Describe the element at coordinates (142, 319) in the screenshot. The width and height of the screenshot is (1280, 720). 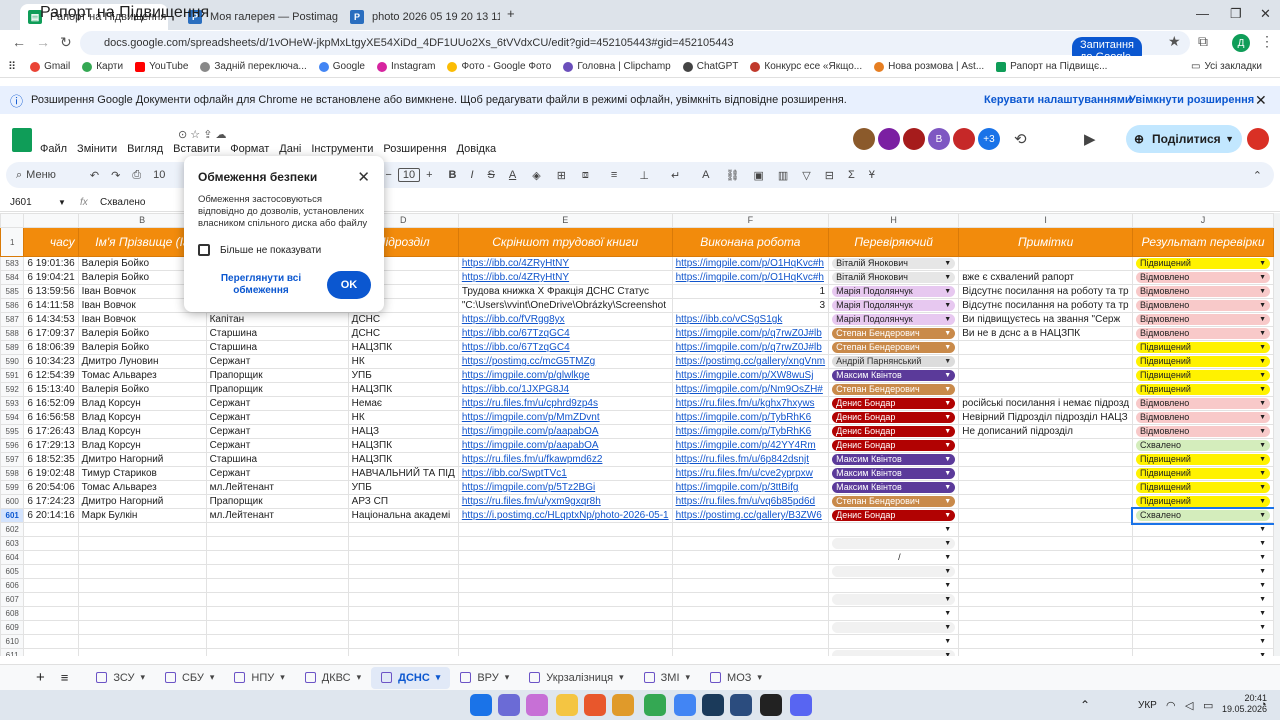
I see `name-cell: Іван Вовчок` at that location.